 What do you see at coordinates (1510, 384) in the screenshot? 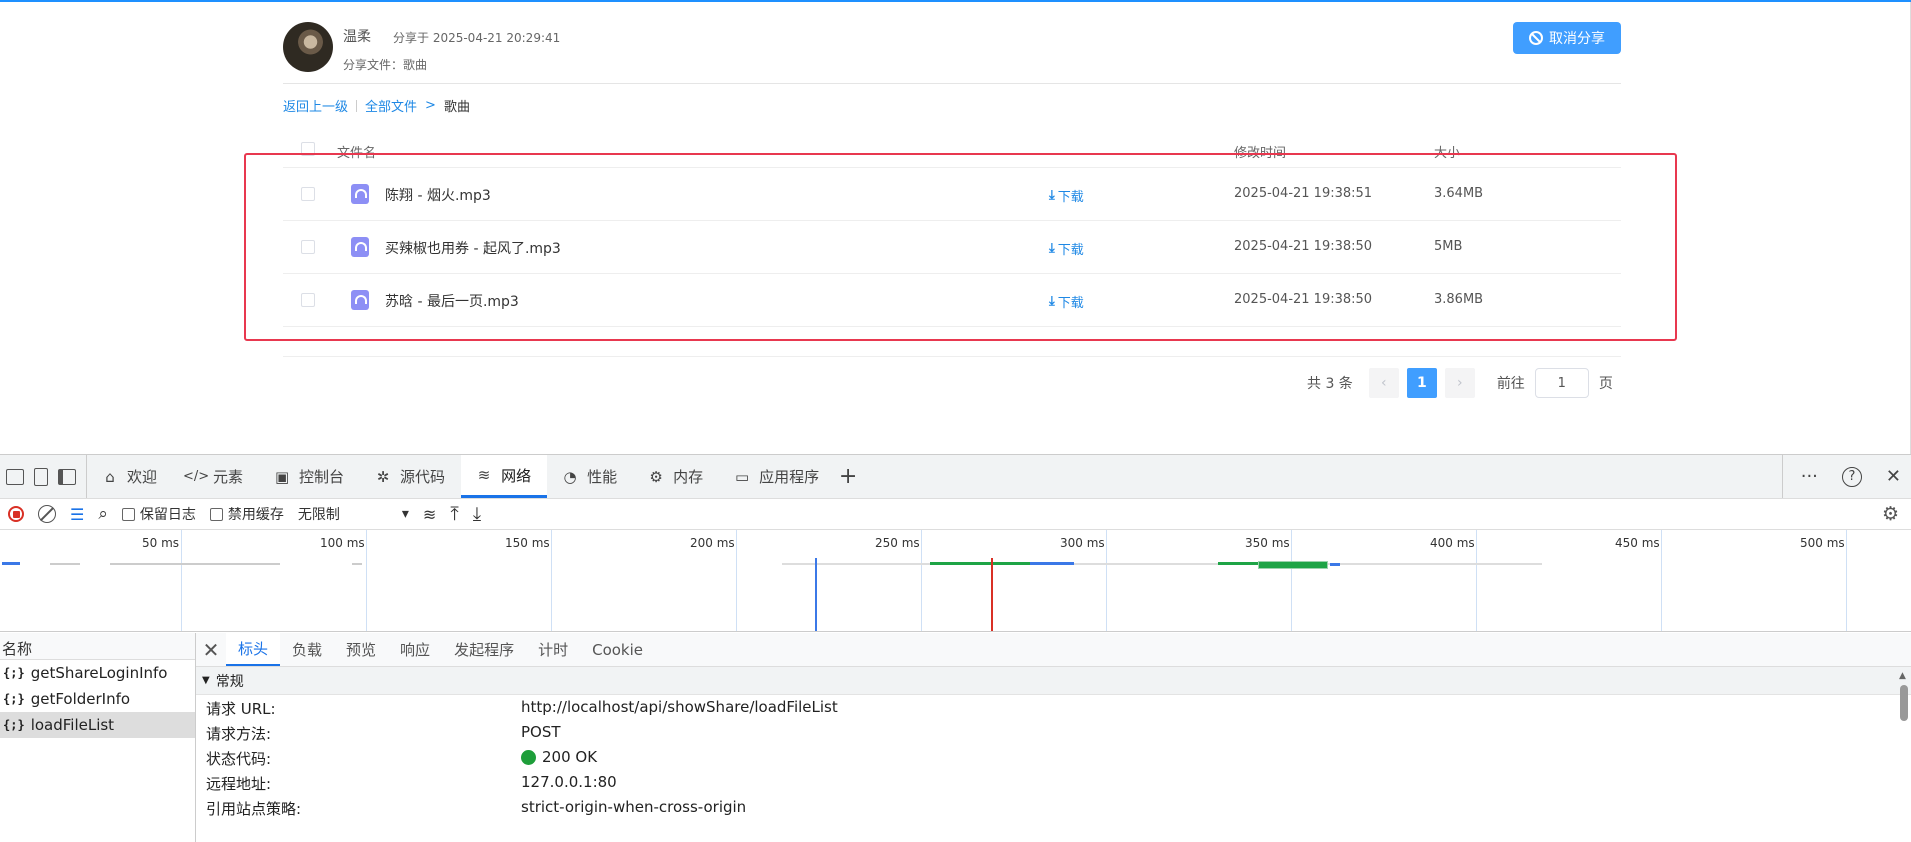
I see `goto-label: 前往` at bounding box center [1510, 384].